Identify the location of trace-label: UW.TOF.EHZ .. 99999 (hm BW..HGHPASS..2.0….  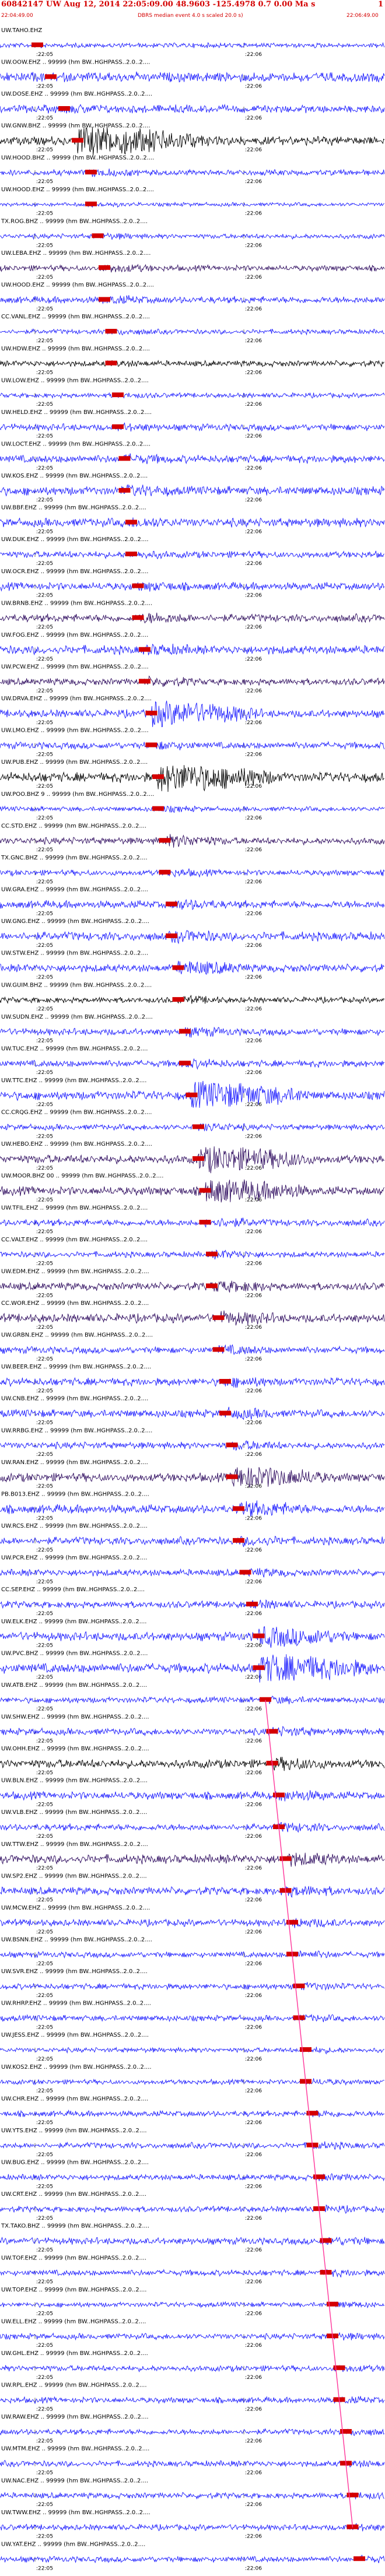
(73, 2258).